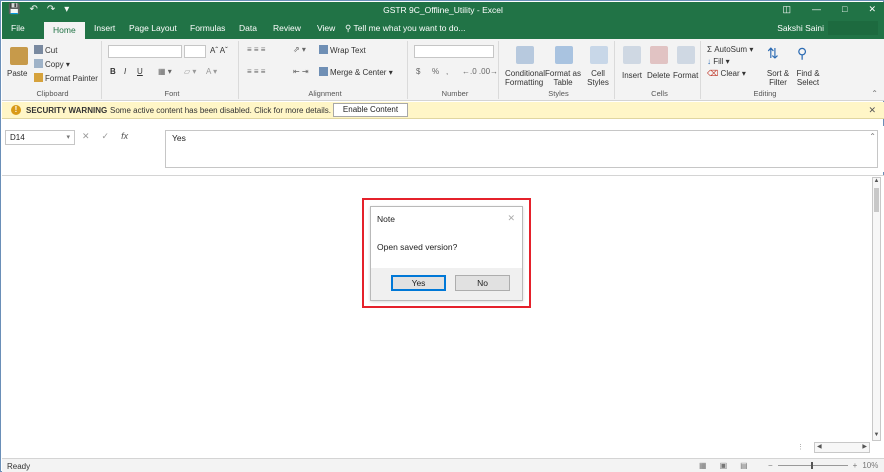 This screenshot has height=472, width=884. Describe the element at coordinates (124, 136) in the screenshot. I see `fx-icon: fx` at that location.